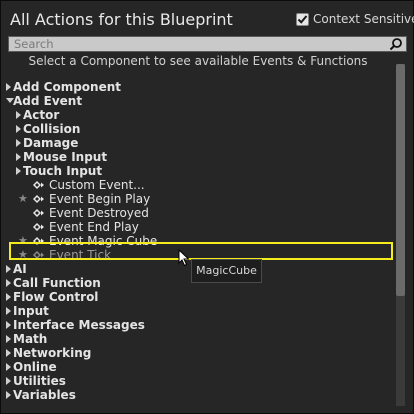 This screenshot has width=414, height=414. I want to click on context-sensitive-toggle: Context Sensitive, so click(355, 19).